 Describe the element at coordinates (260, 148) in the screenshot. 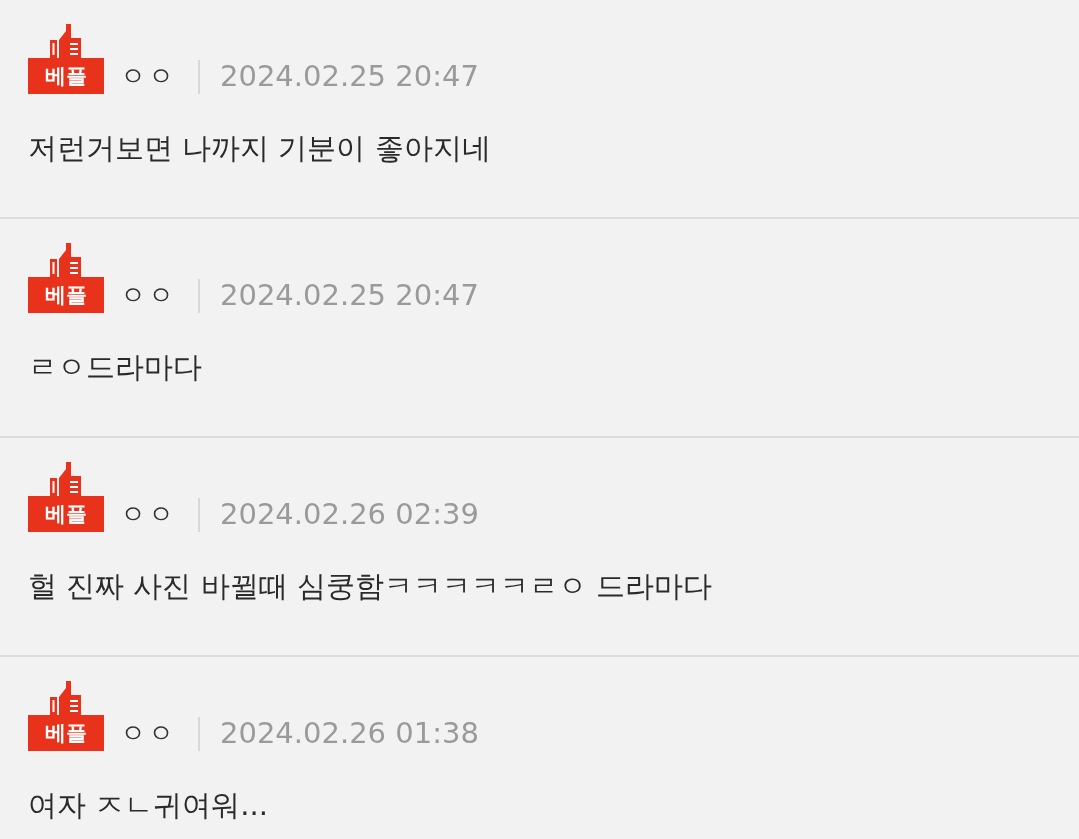

I see `comment-text: 저런거보면 나까지 기분이 좋아지네` at that location.